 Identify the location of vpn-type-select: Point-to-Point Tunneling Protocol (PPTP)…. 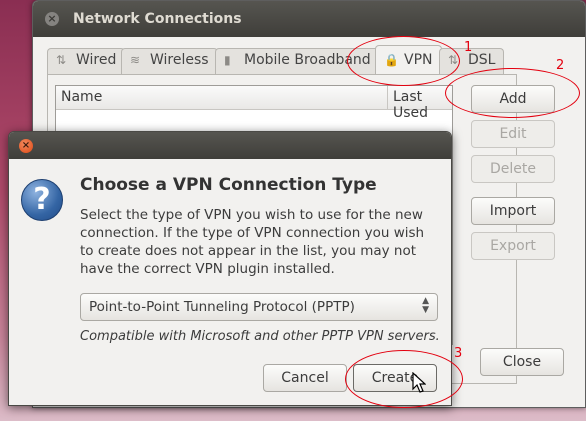
(259, 307).